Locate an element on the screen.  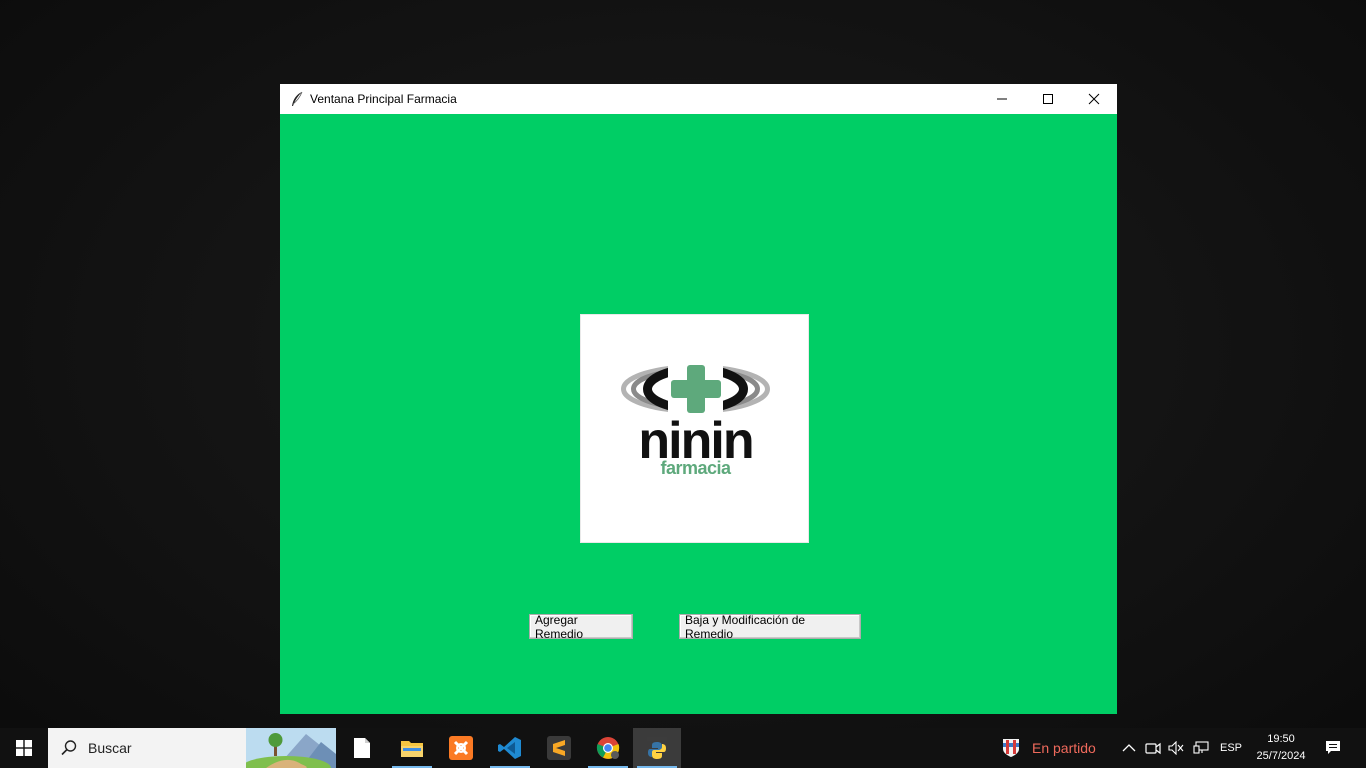
soccer-shield-icon is located at coordinates (1011, 748).